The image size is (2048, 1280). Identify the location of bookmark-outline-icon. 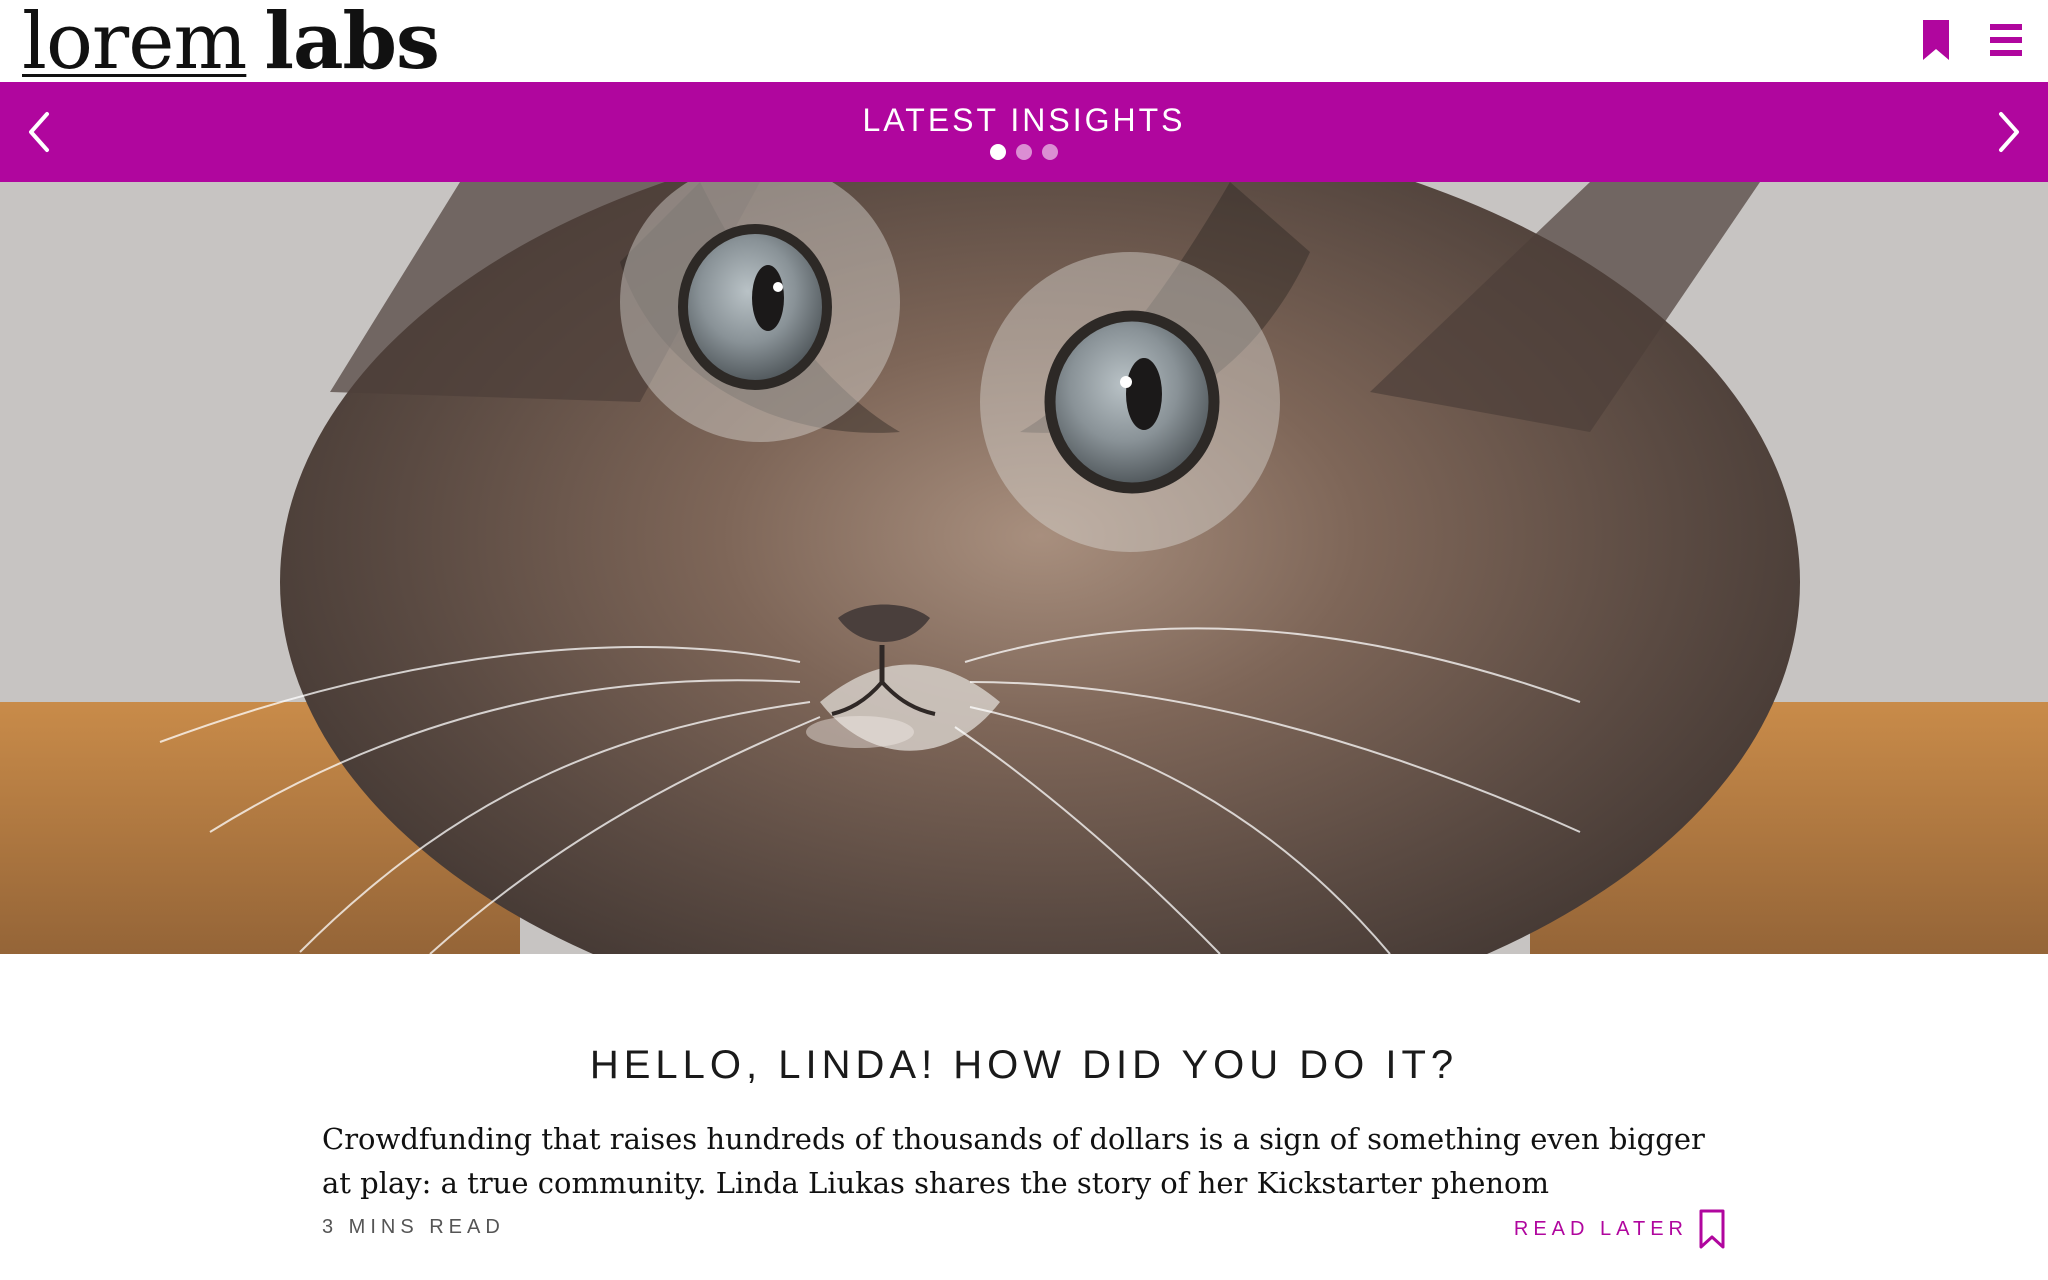
(1712, 1229).